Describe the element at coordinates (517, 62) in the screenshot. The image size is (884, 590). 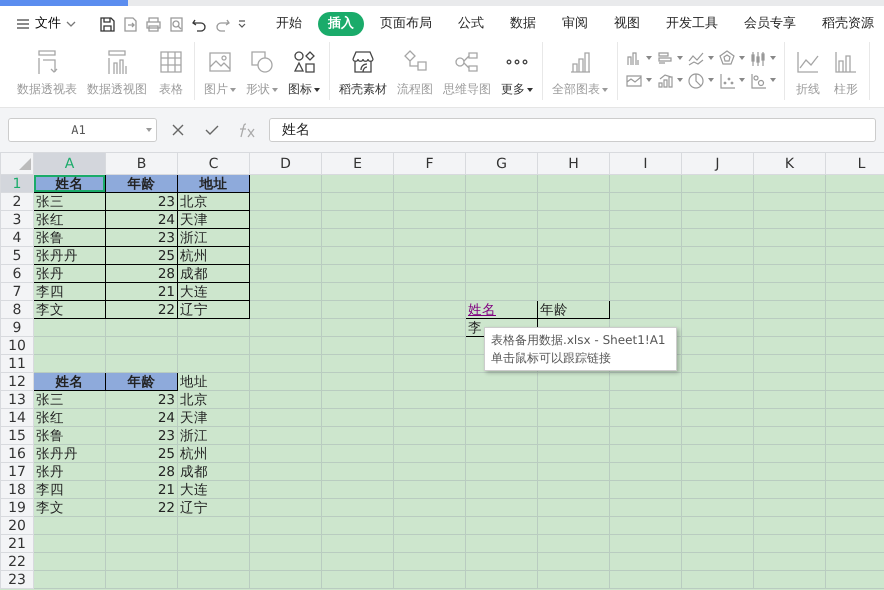
I see `more-icon` at that location.